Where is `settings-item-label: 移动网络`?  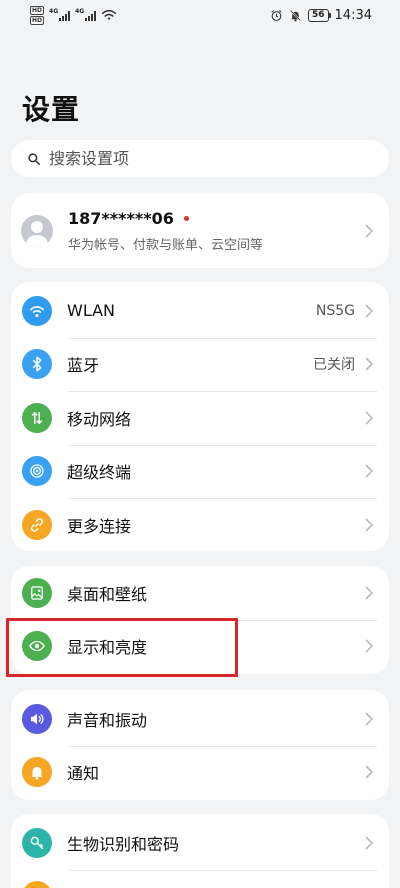 settings-item-label: 移动网络 is located at coordinates (99, 419).